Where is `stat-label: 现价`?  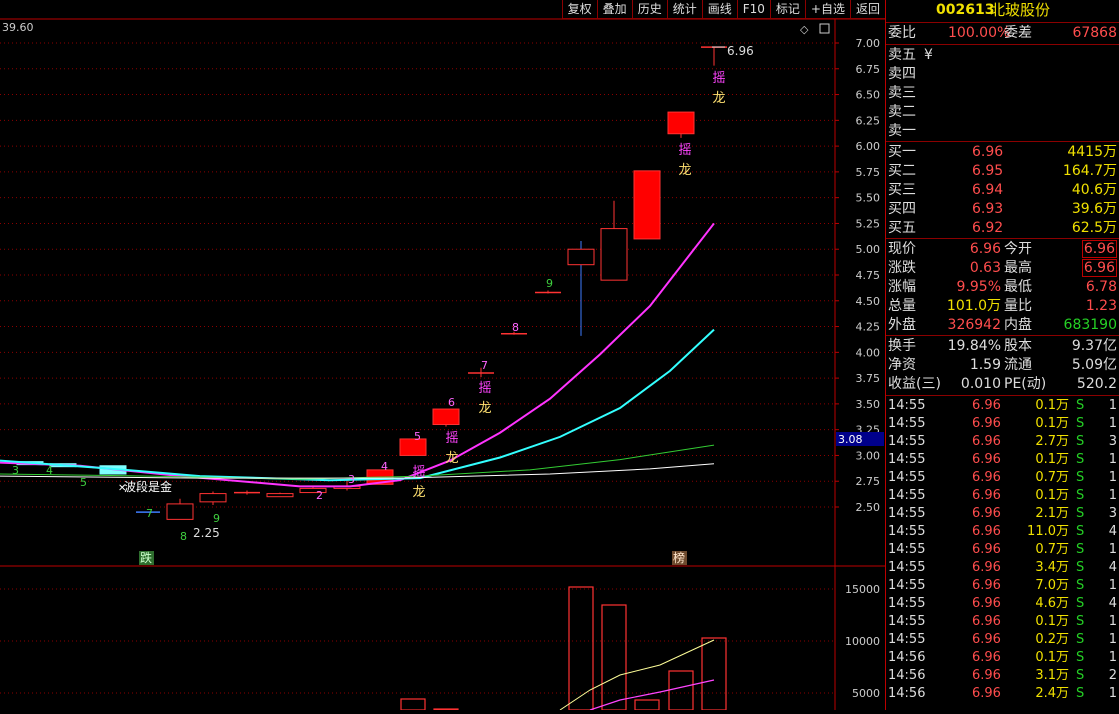 stat-label: 现价 is located at coordinates (902, 249).